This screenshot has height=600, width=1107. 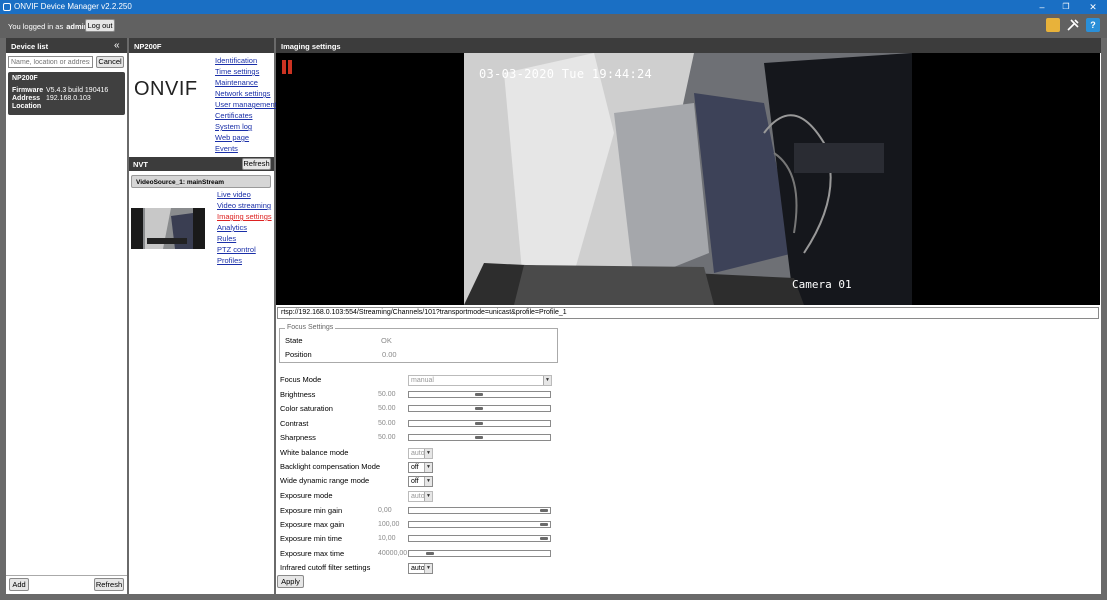 I want to click on contrast-label: Contrast, so click(x=294, y=423).